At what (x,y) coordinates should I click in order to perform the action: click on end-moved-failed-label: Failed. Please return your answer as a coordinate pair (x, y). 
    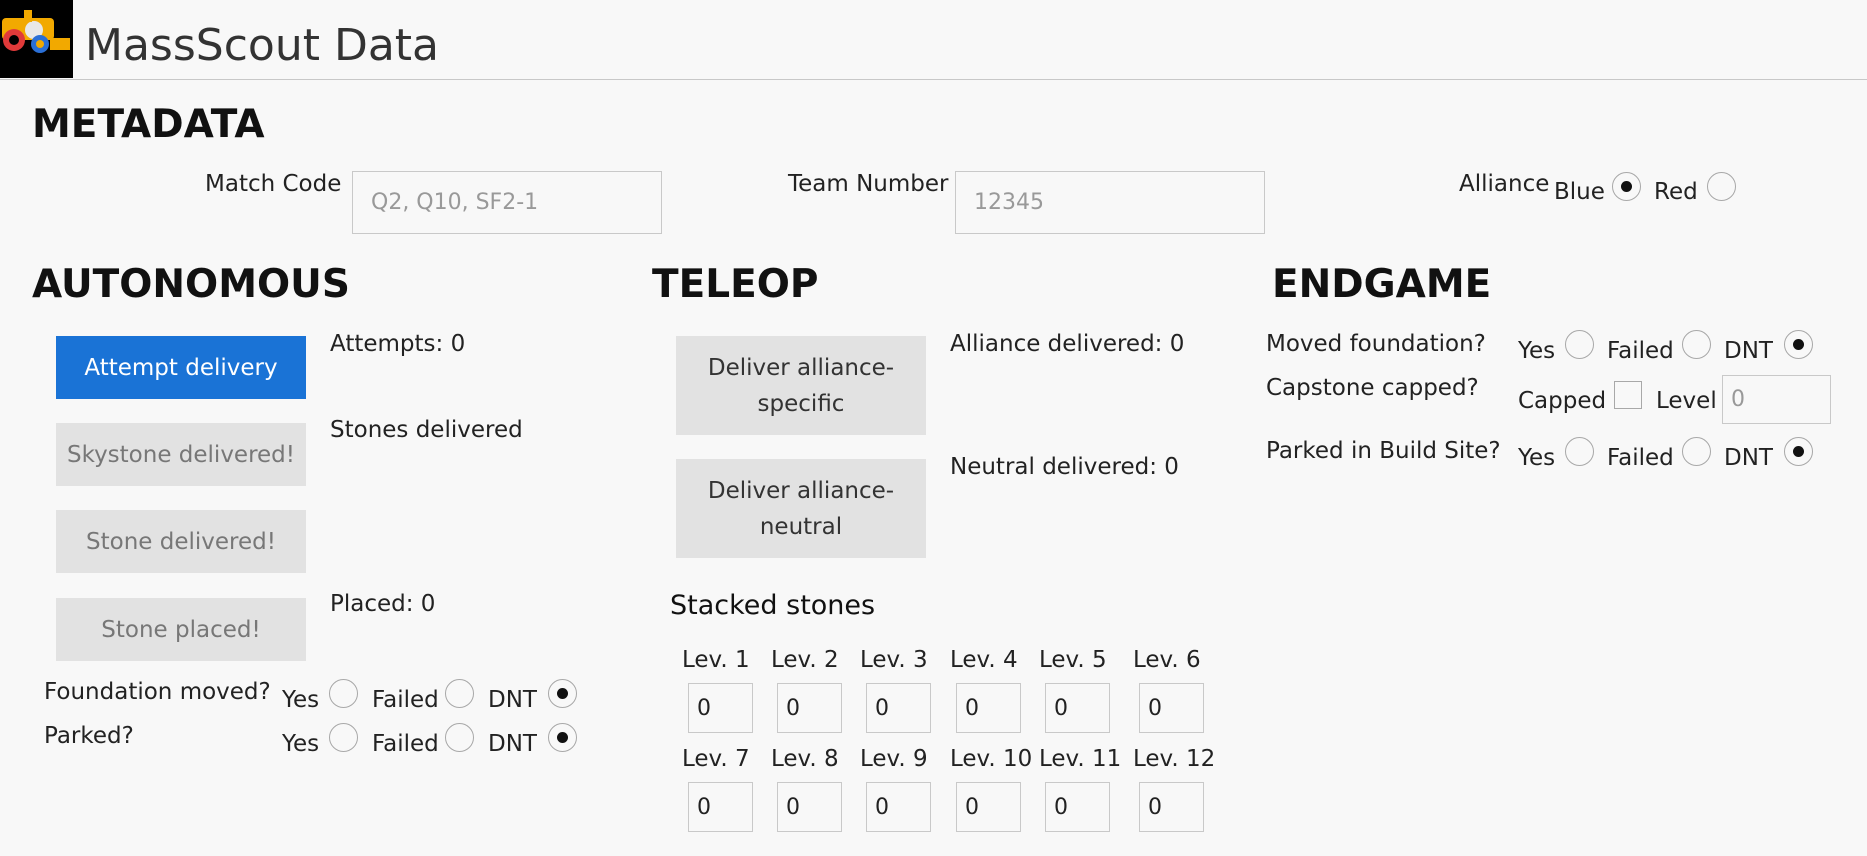
    Looking at the image, I should click on (1640, 351).